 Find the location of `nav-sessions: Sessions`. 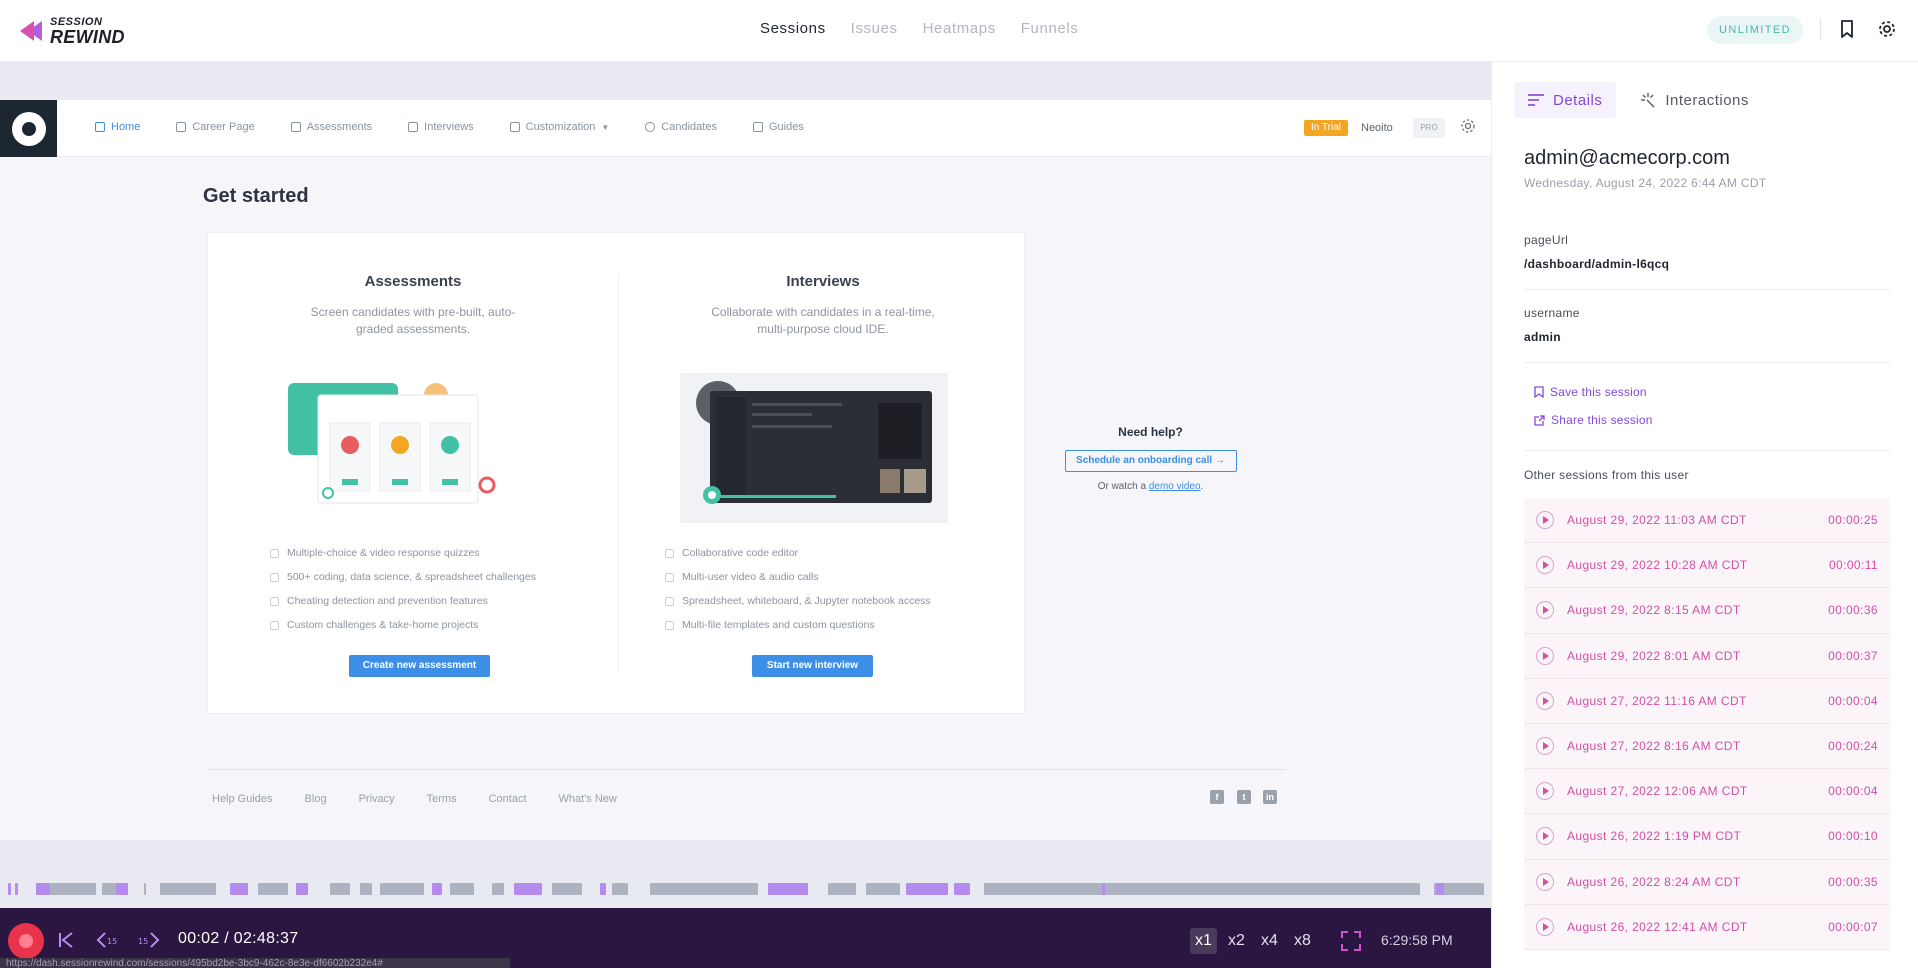

nav-sessions: Sessions is located at coordinates (793, 28).